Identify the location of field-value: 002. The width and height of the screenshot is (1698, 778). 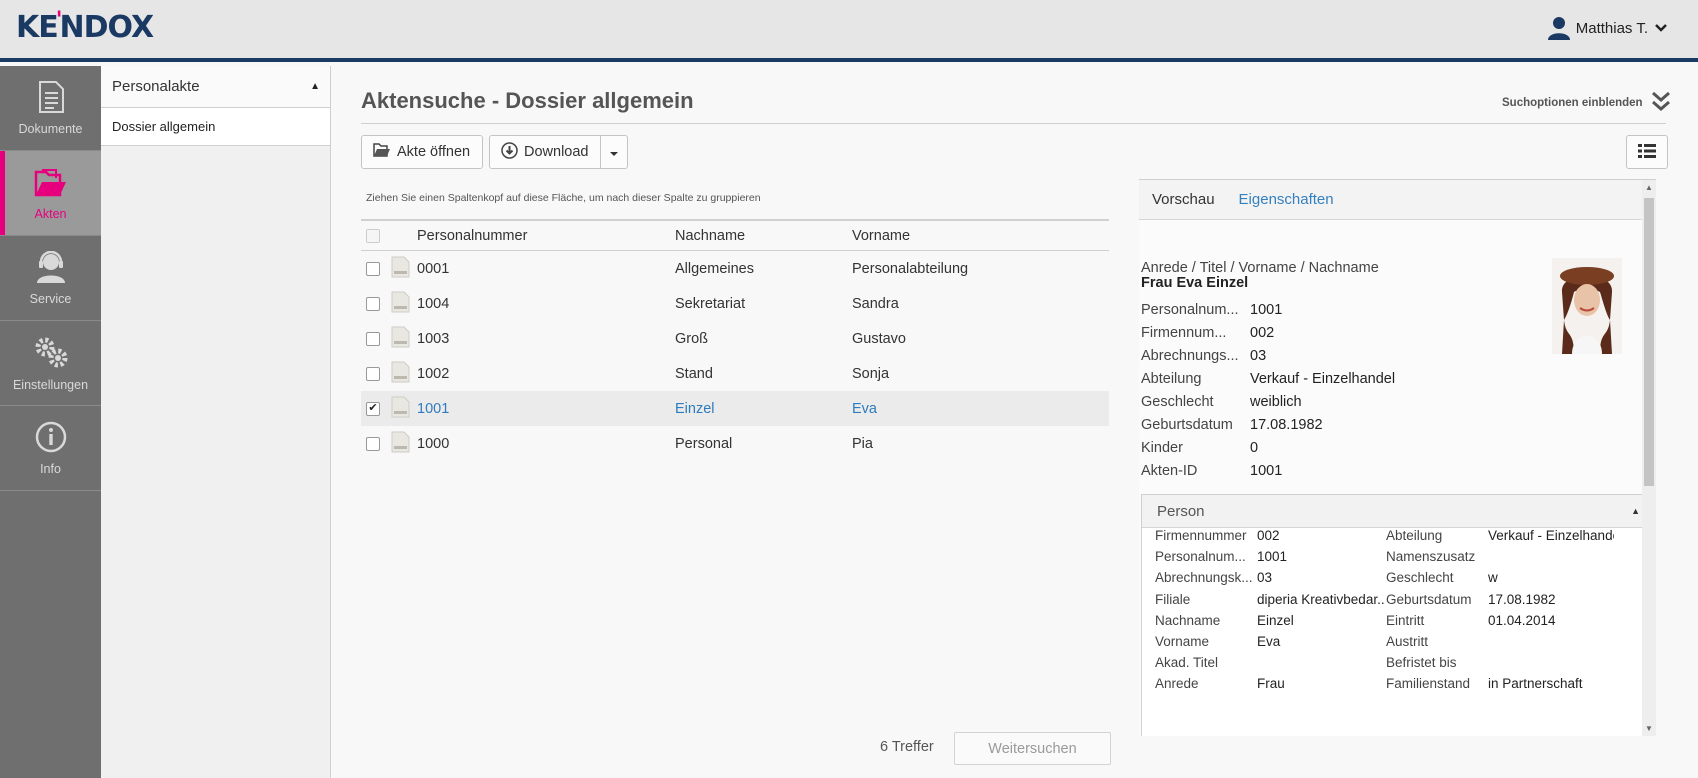
(1262, 333).